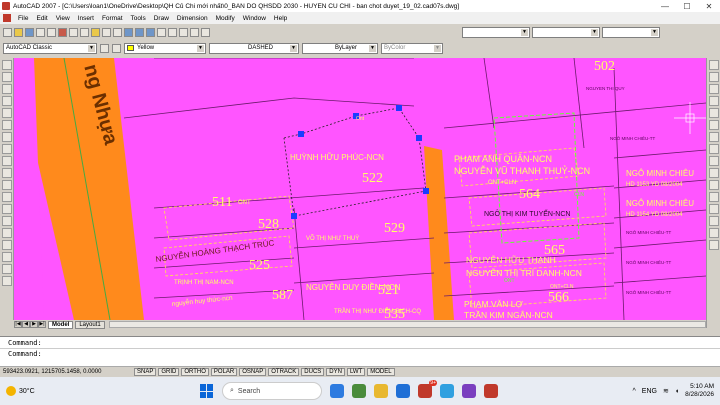 This screenshot has width=720, height=405. What do you see at coordinates (18, 32) in the screenshot?
I see `open-icon` at bounding box center [18, 32].